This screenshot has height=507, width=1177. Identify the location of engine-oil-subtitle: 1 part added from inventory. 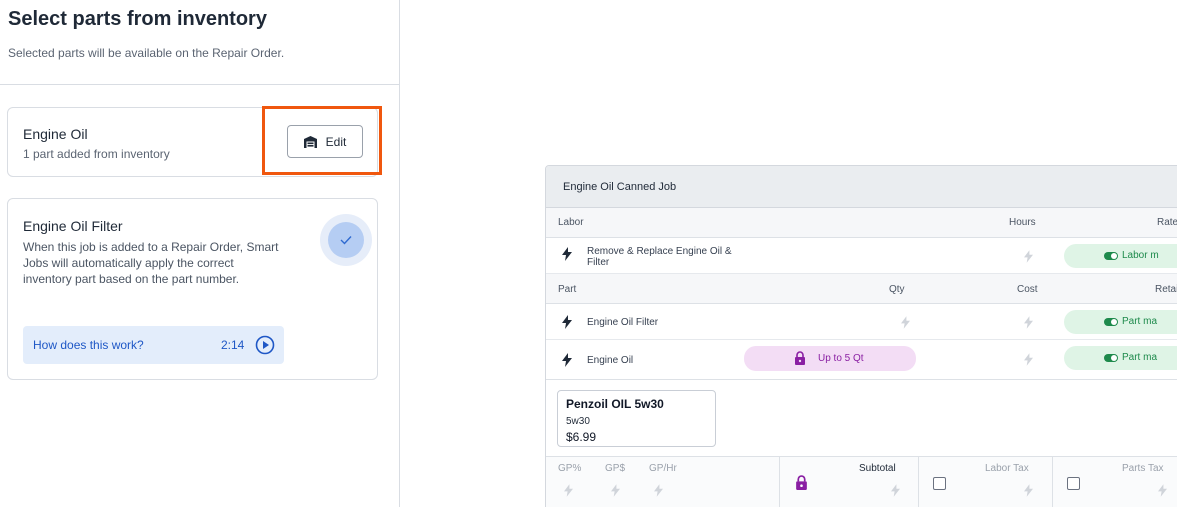
(96, 154).